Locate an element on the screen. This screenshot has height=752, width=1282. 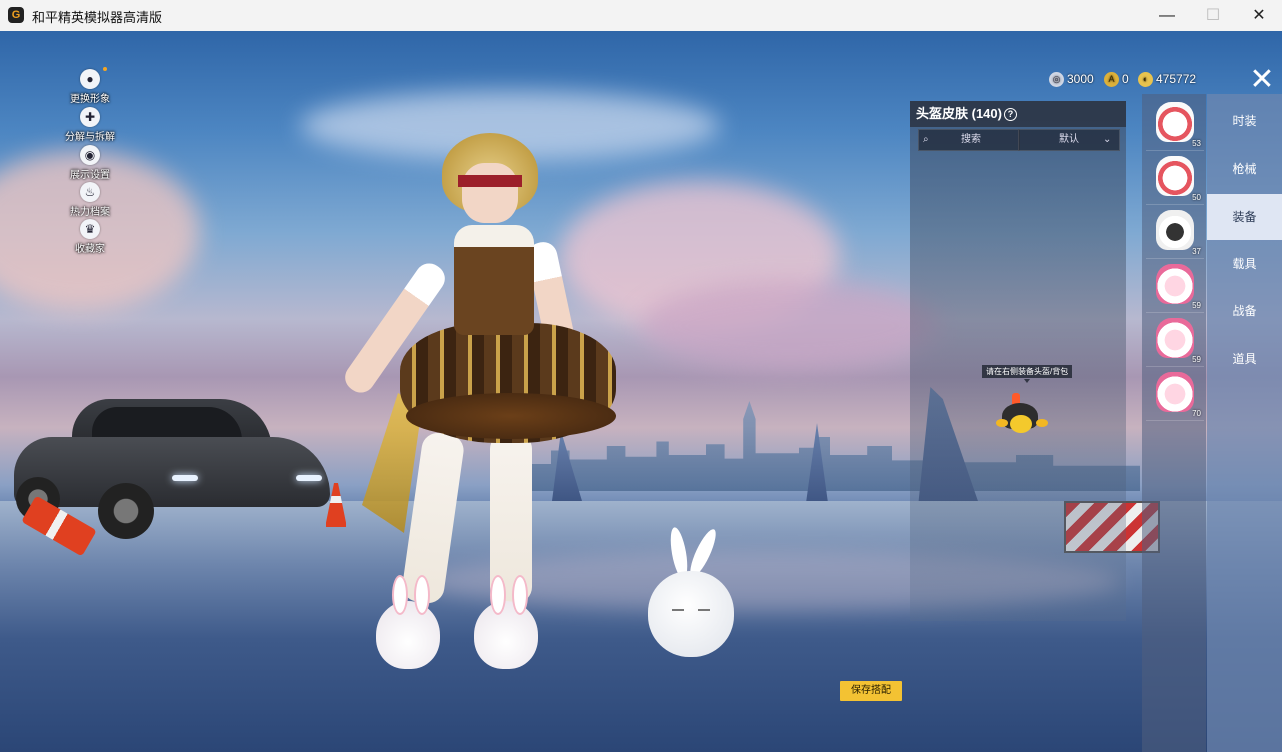
tab-firearms: 枪械 is located at coordinates (1244, 169).